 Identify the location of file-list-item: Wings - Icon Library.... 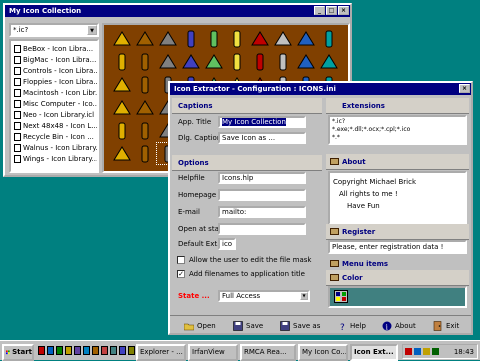
(55, 158).